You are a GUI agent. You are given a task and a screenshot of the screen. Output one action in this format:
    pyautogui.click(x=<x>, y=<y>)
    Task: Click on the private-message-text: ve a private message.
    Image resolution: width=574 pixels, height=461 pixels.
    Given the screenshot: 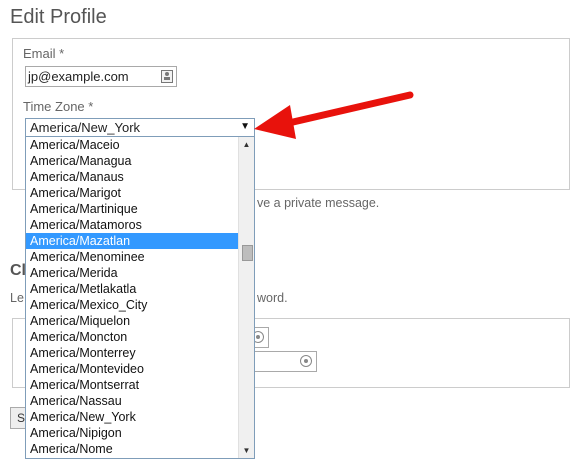 What is the action you would take?
    pyautogui.click(x=318, y=203)
    